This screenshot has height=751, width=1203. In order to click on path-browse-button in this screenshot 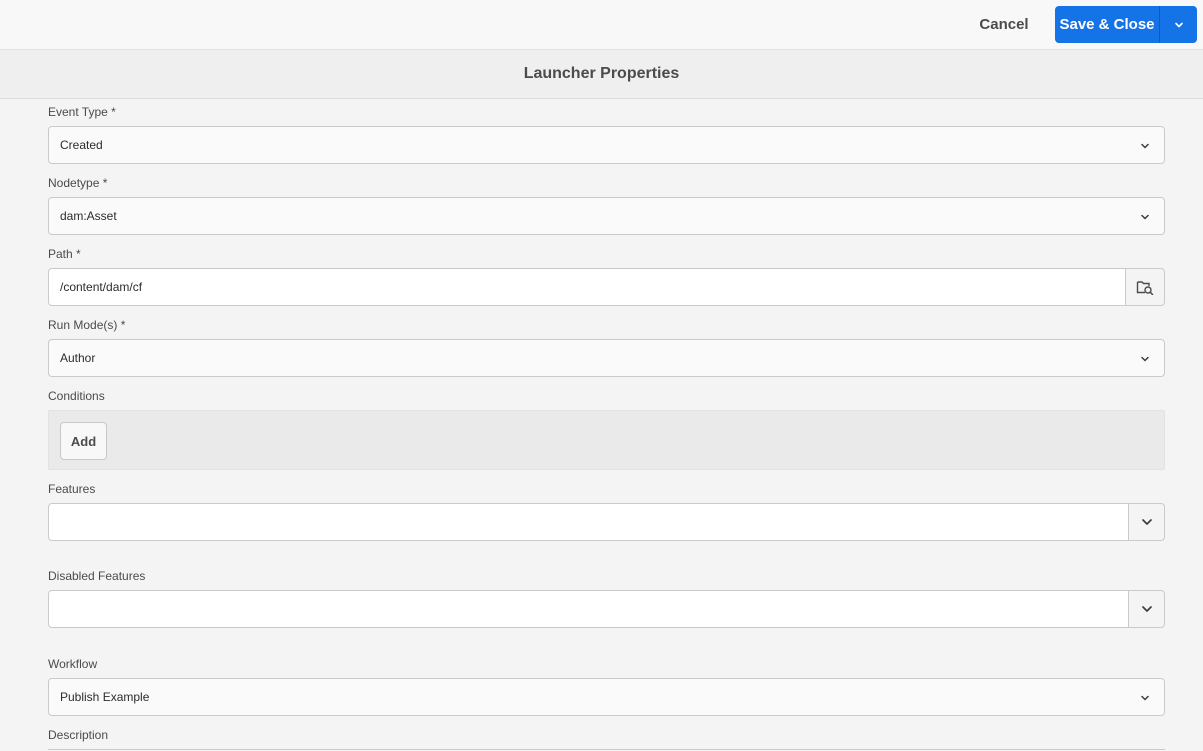, I will do `click(1145, 287)`.